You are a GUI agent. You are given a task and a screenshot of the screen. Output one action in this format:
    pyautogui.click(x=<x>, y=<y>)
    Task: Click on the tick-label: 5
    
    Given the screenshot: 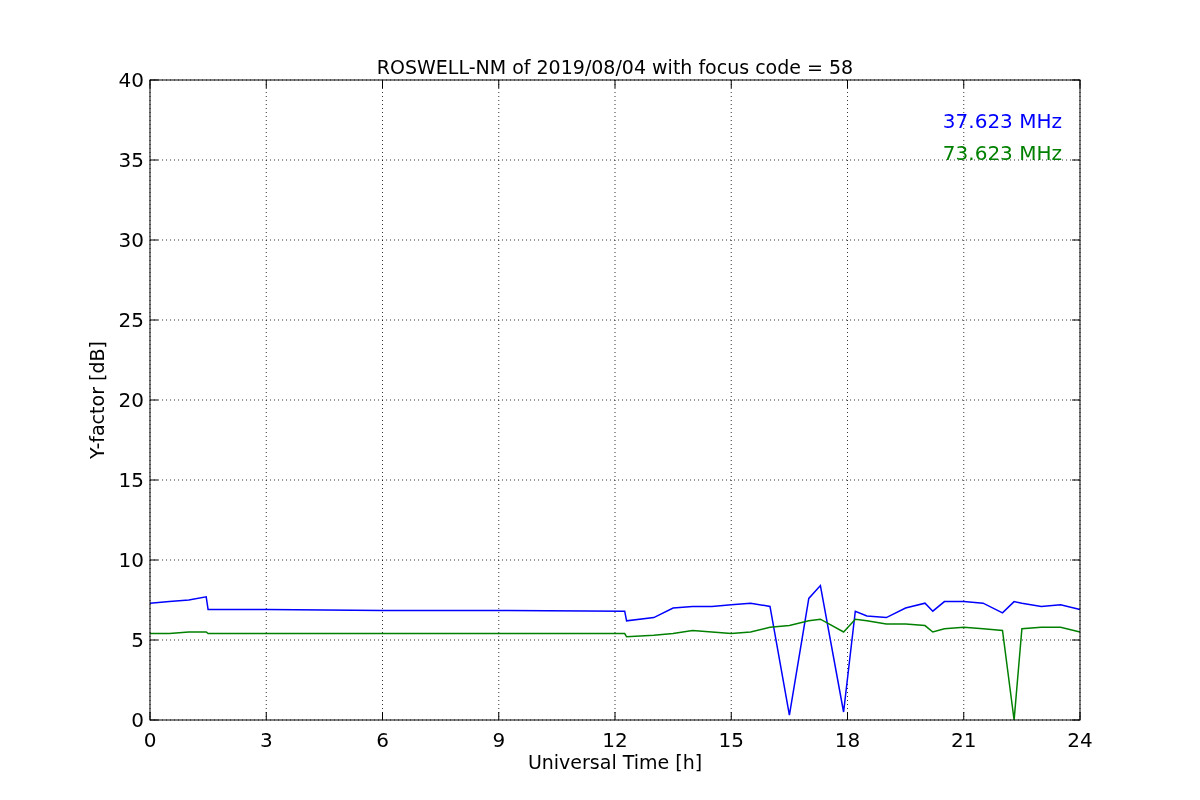 What is the action you would take?
    pyautogui.click(x=137, y=640)
    